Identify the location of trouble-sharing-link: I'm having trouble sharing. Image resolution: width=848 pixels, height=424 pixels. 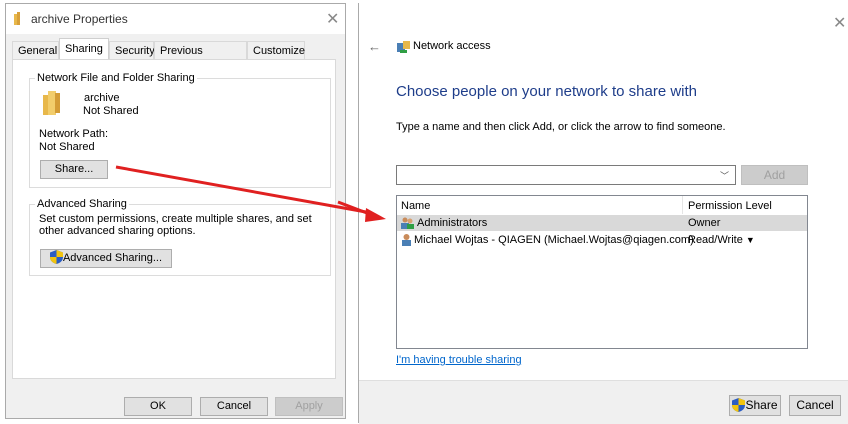
(459, 360).